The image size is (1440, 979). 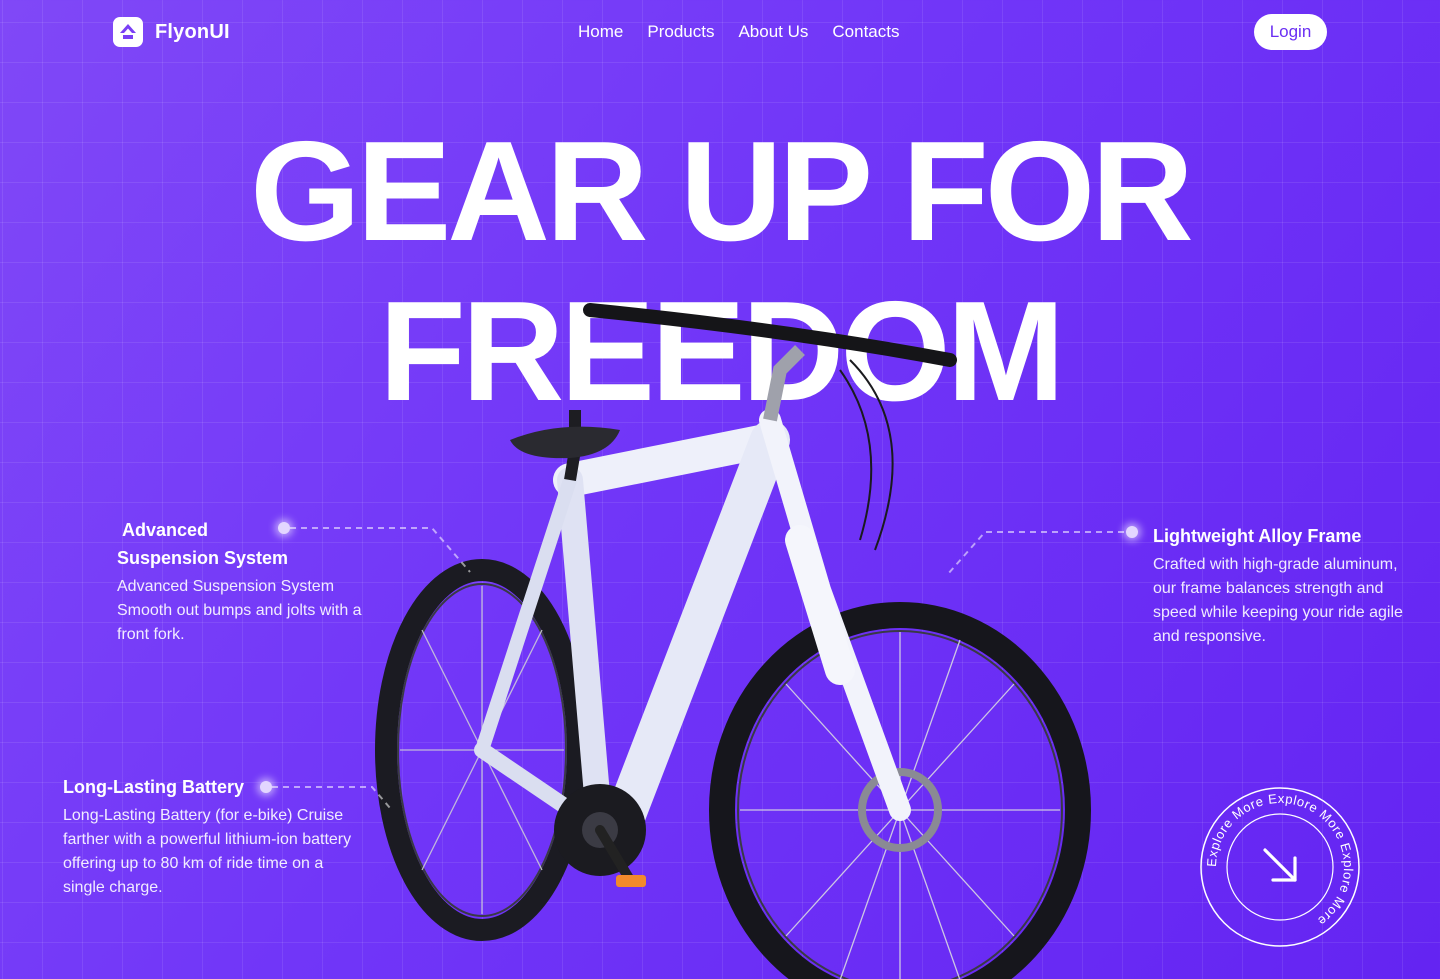 I want to click on feature-suspension-title-line-2: Suspension System, so click(x=203, y=558).